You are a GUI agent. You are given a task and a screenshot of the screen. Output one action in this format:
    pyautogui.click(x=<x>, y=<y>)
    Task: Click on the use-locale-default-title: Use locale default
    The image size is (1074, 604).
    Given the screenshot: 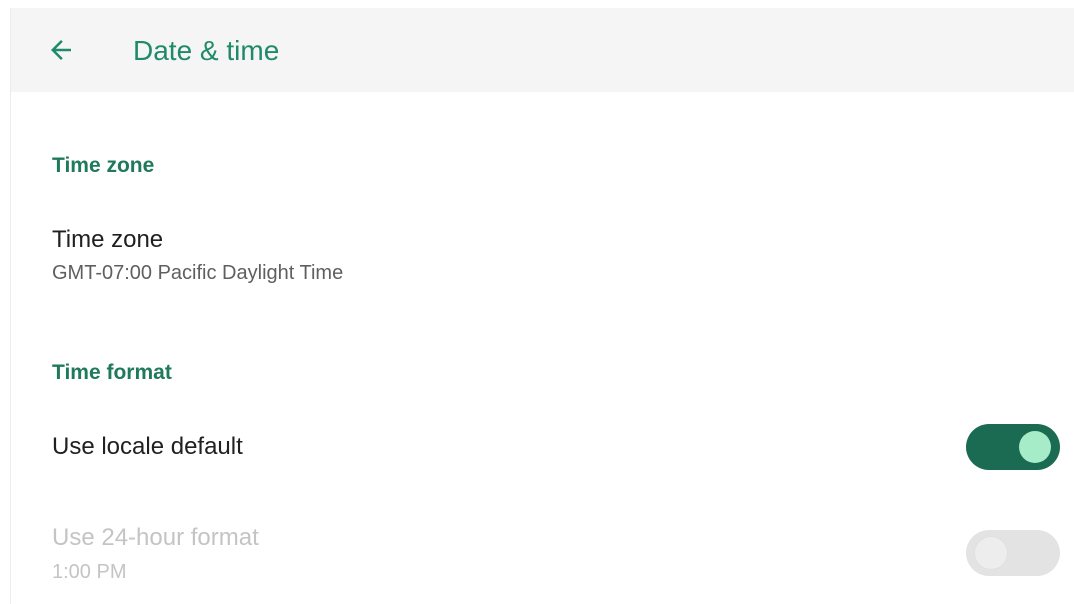 What is the action you would take?
    pyautogui.click(x=147, y=446)
    